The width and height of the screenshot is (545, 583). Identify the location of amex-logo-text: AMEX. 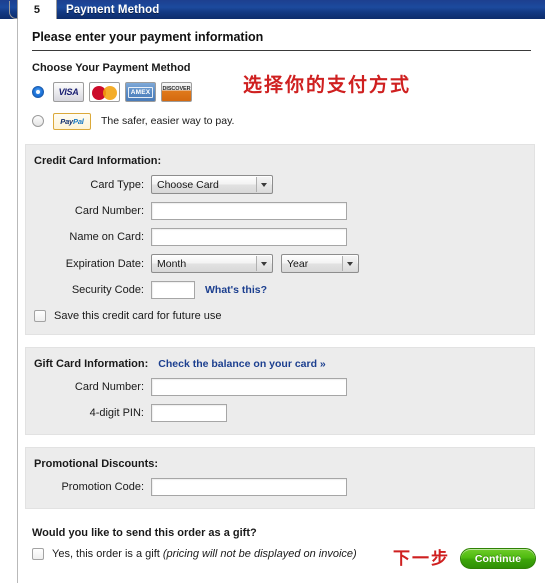
(140, 92).